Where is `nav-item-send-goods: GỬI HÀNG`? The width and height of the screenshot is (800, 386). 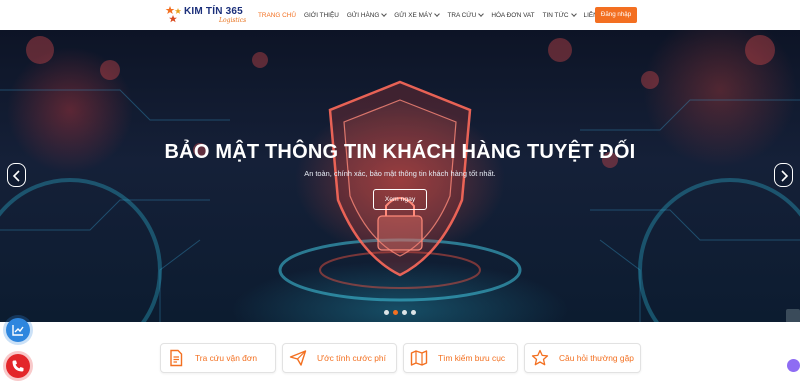 nav-item-send-goods: GỬI HÀNG is located at coordinates (367, 15).